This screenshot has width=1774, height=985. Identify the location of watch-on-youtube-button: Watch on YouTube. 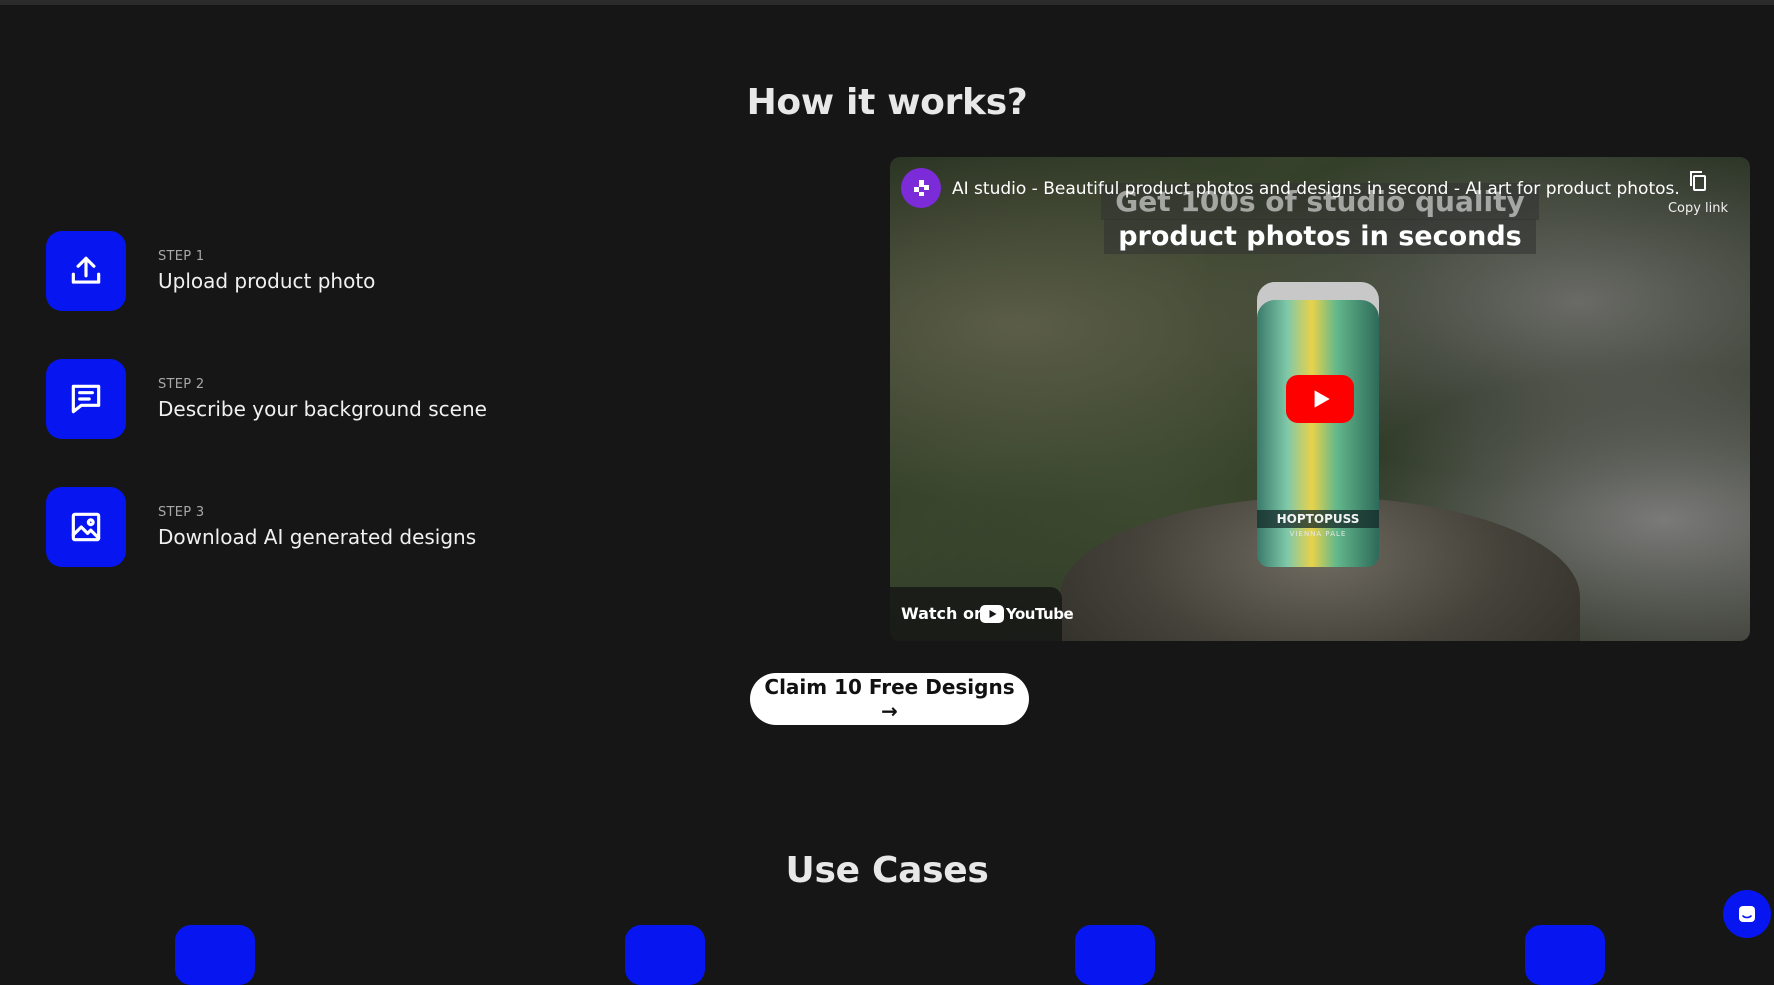
(982, 614).